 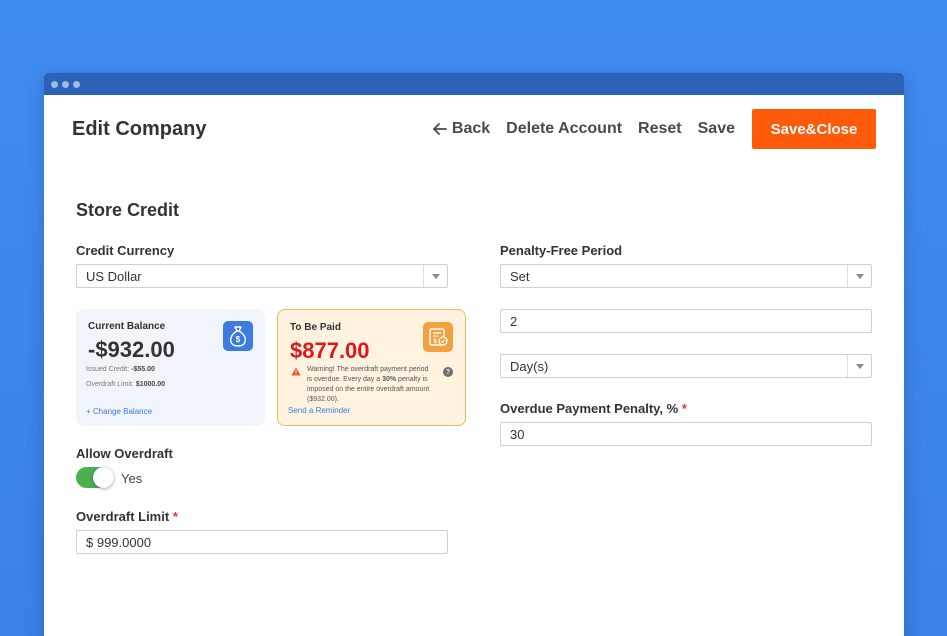 I want to click on page-title: Edit Company, so click(x=139, y=128).